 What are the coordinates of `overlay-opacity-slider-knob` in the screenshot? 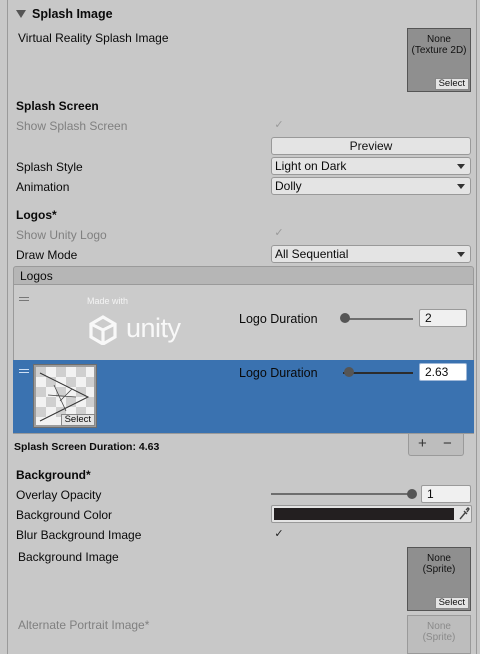 It's located at (412, 494).